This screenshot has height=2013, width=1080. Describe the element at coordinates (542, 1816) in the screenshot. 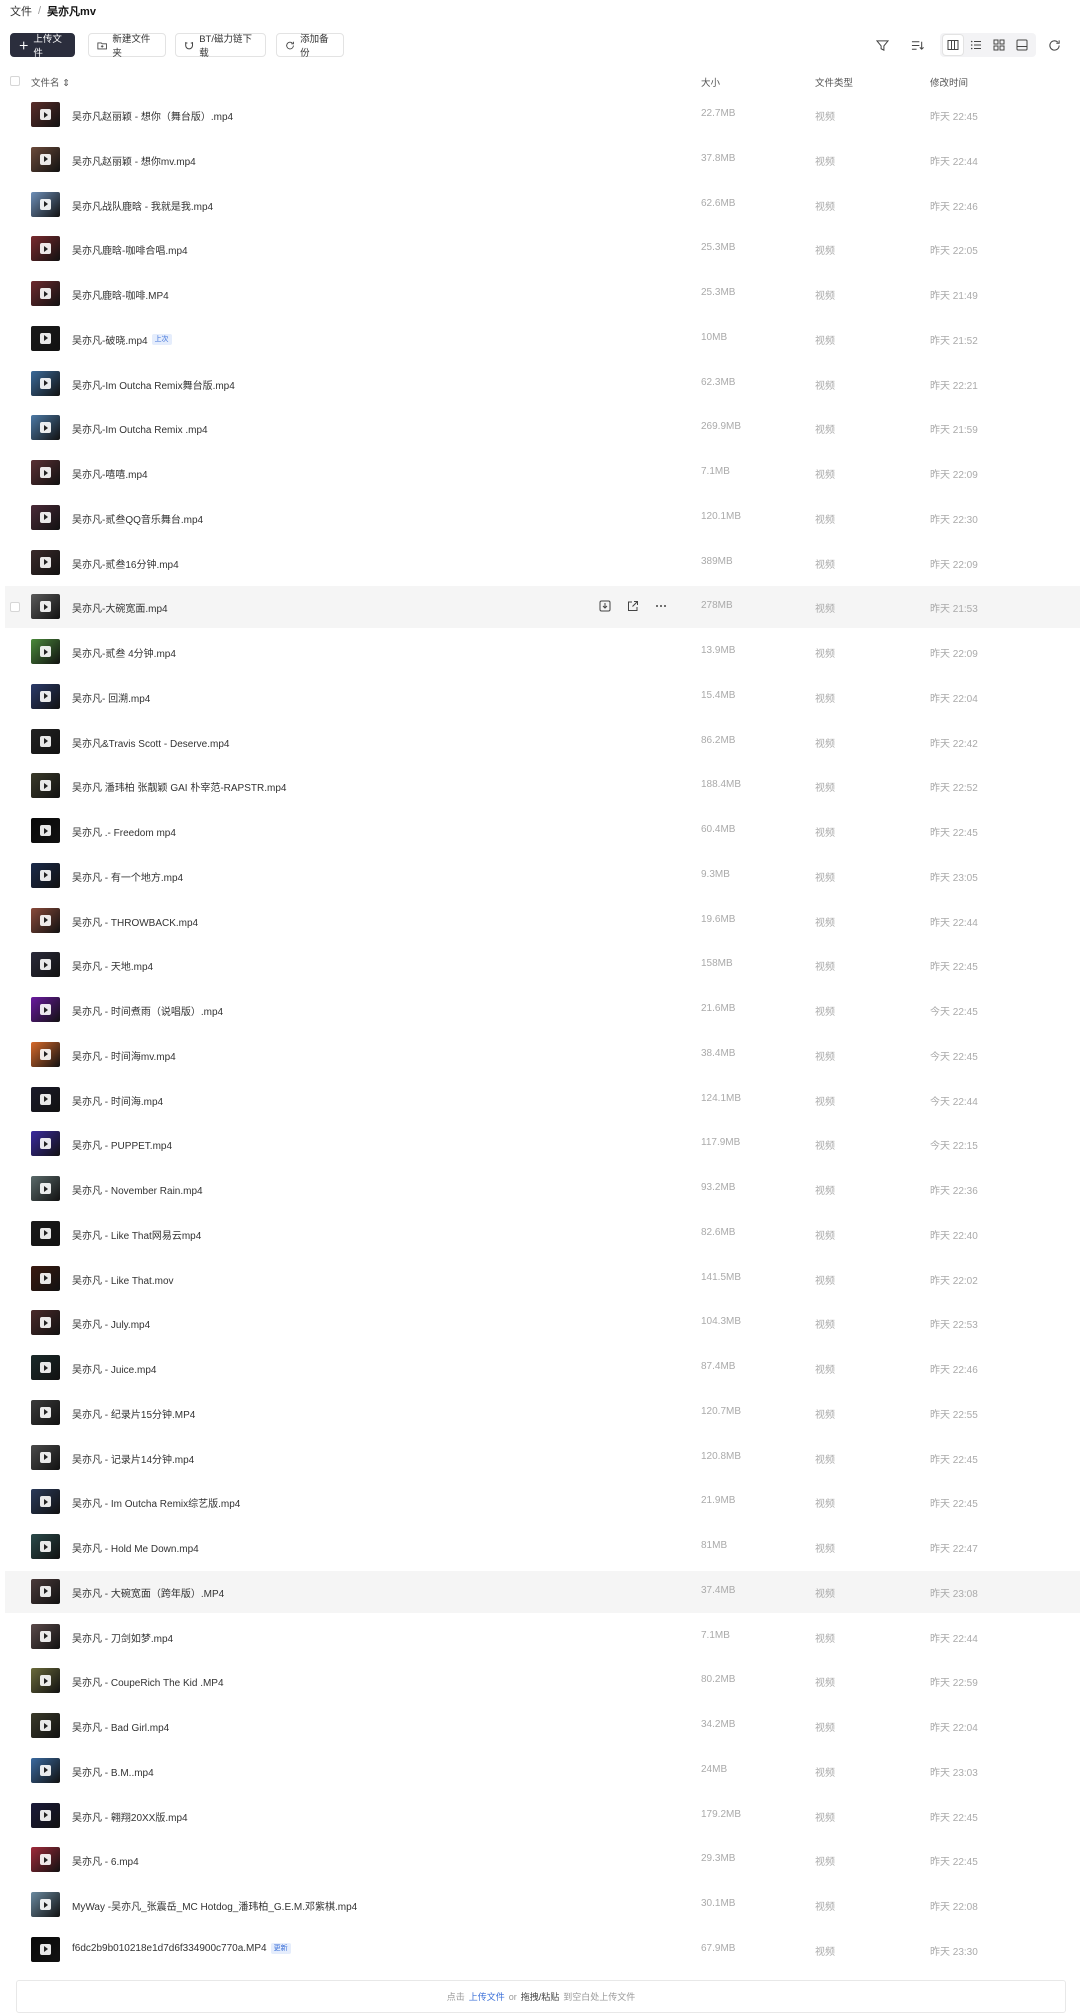

I see `table-row: 吴亦凡 - 翱翔20XX版.mp4 179.2MB 视频 昨天 22:45` at that location.